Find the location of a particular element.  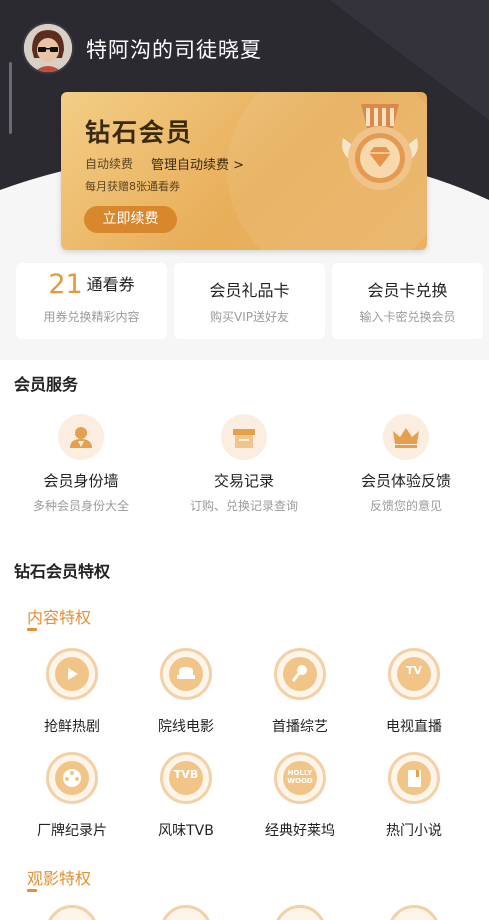

priv-hollywood: HOLLY WOOD 经典好莱坞 is located at coordinates (300, 796).